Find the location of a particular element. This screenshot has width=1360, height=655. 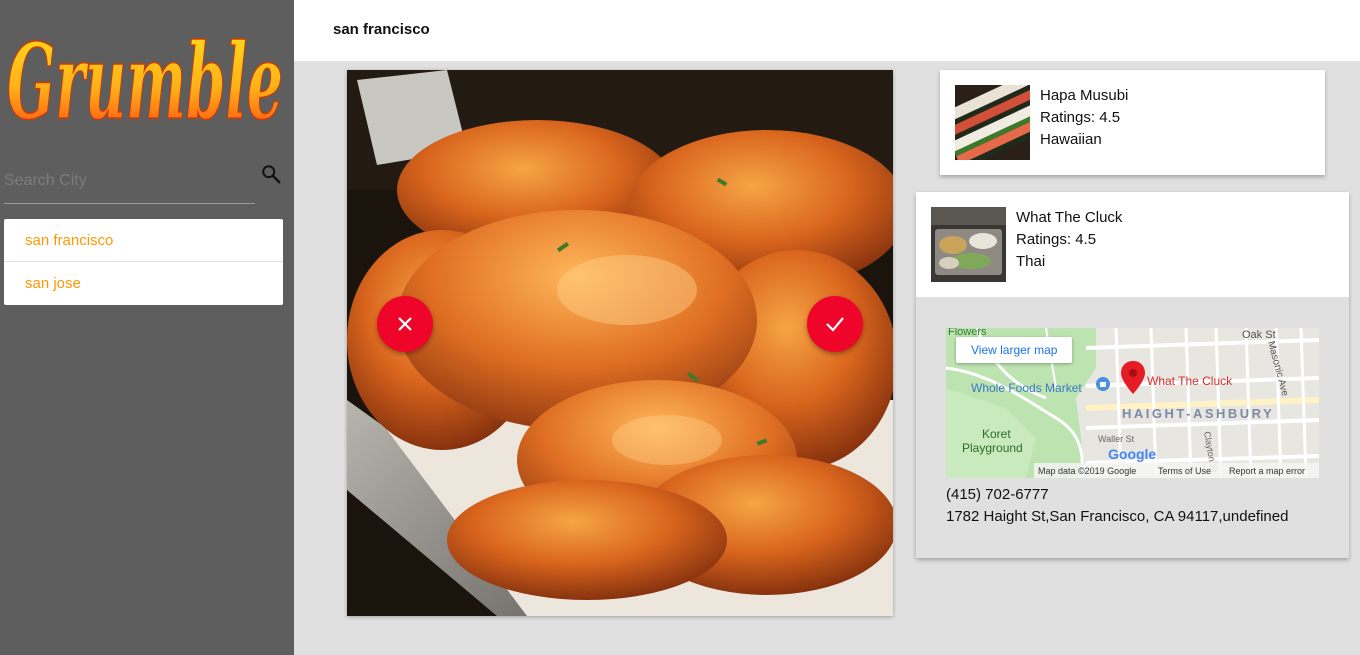

map-label-whole-foods: Whole Foods Market is located at coordinates (1026, 388).